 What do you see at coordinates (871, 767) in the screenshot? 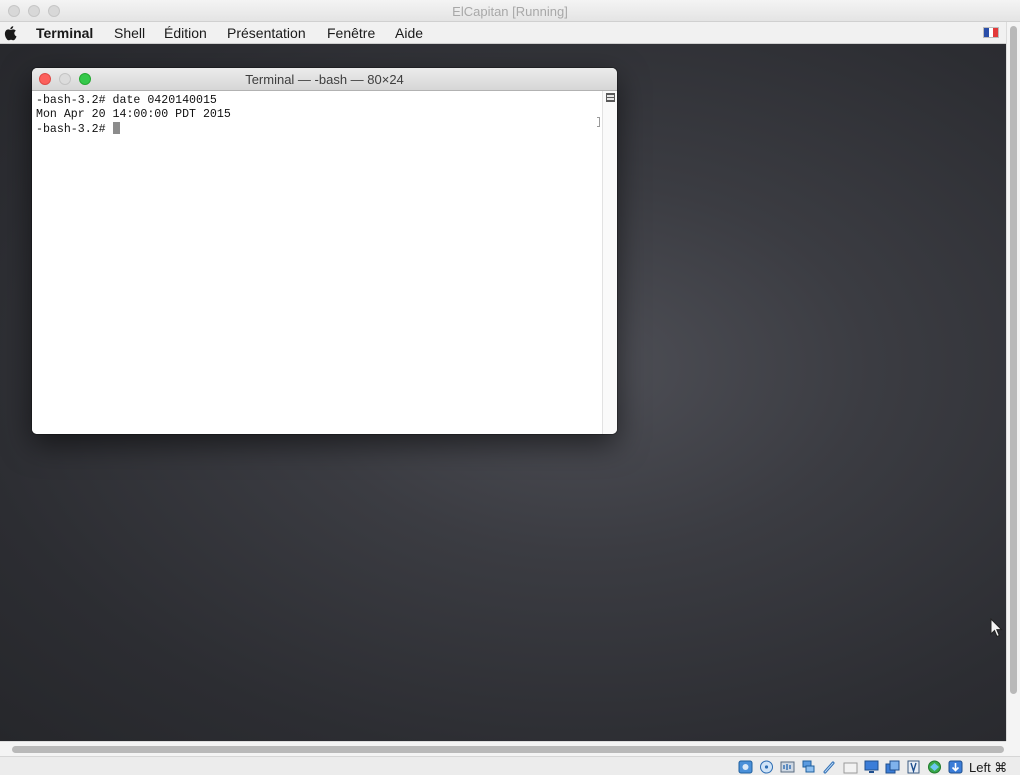
I see `display-icon` at bounding box center [871, 767].